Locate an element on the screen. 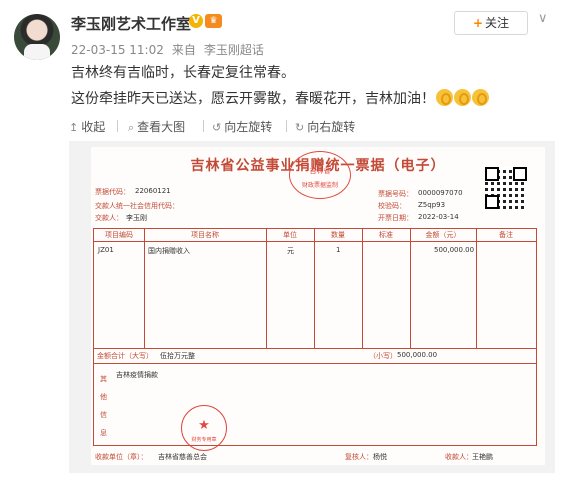  date-value: 2022-03-14 is located at coordinates (438, 217).